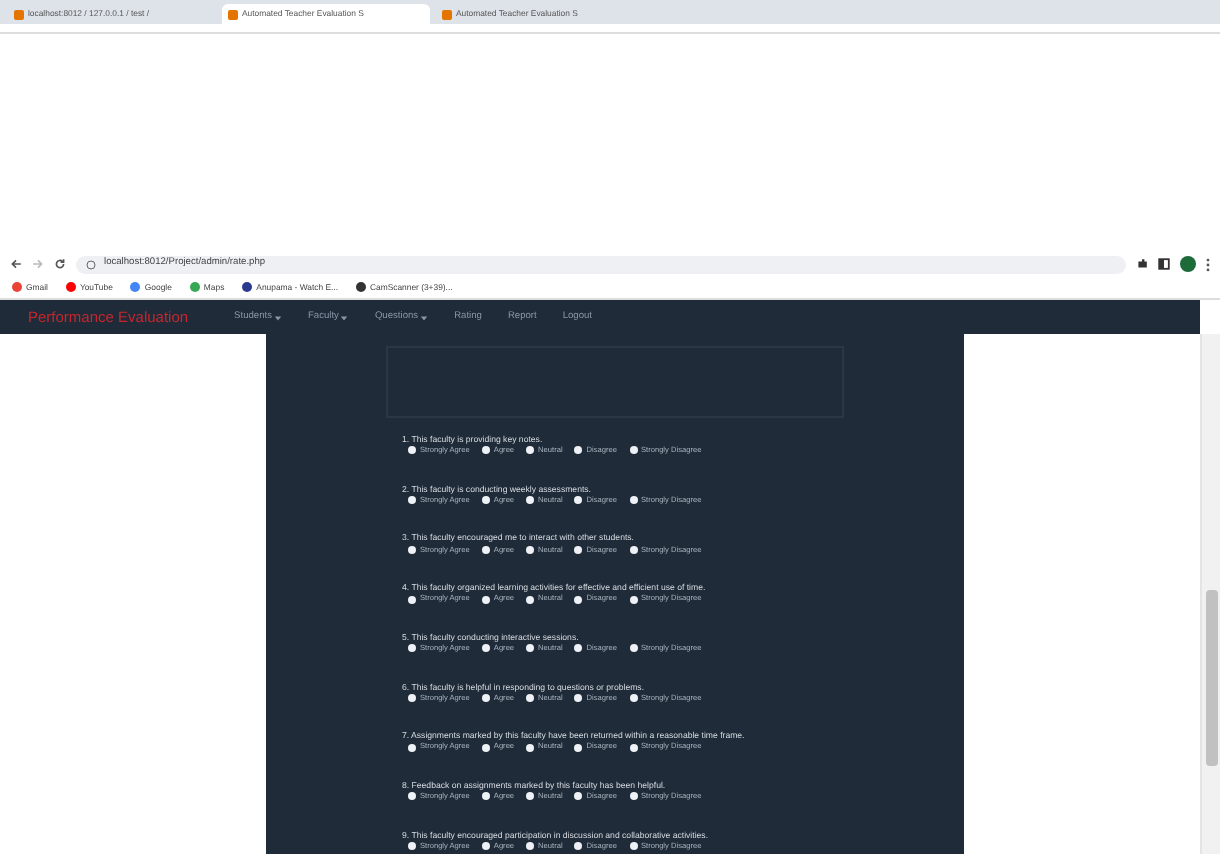 Image resolution: width=1220 pixels, height=858 pixels. Describe the element at coordinates (60, 264) in the screenshot. I see `reload-icon` at that location.